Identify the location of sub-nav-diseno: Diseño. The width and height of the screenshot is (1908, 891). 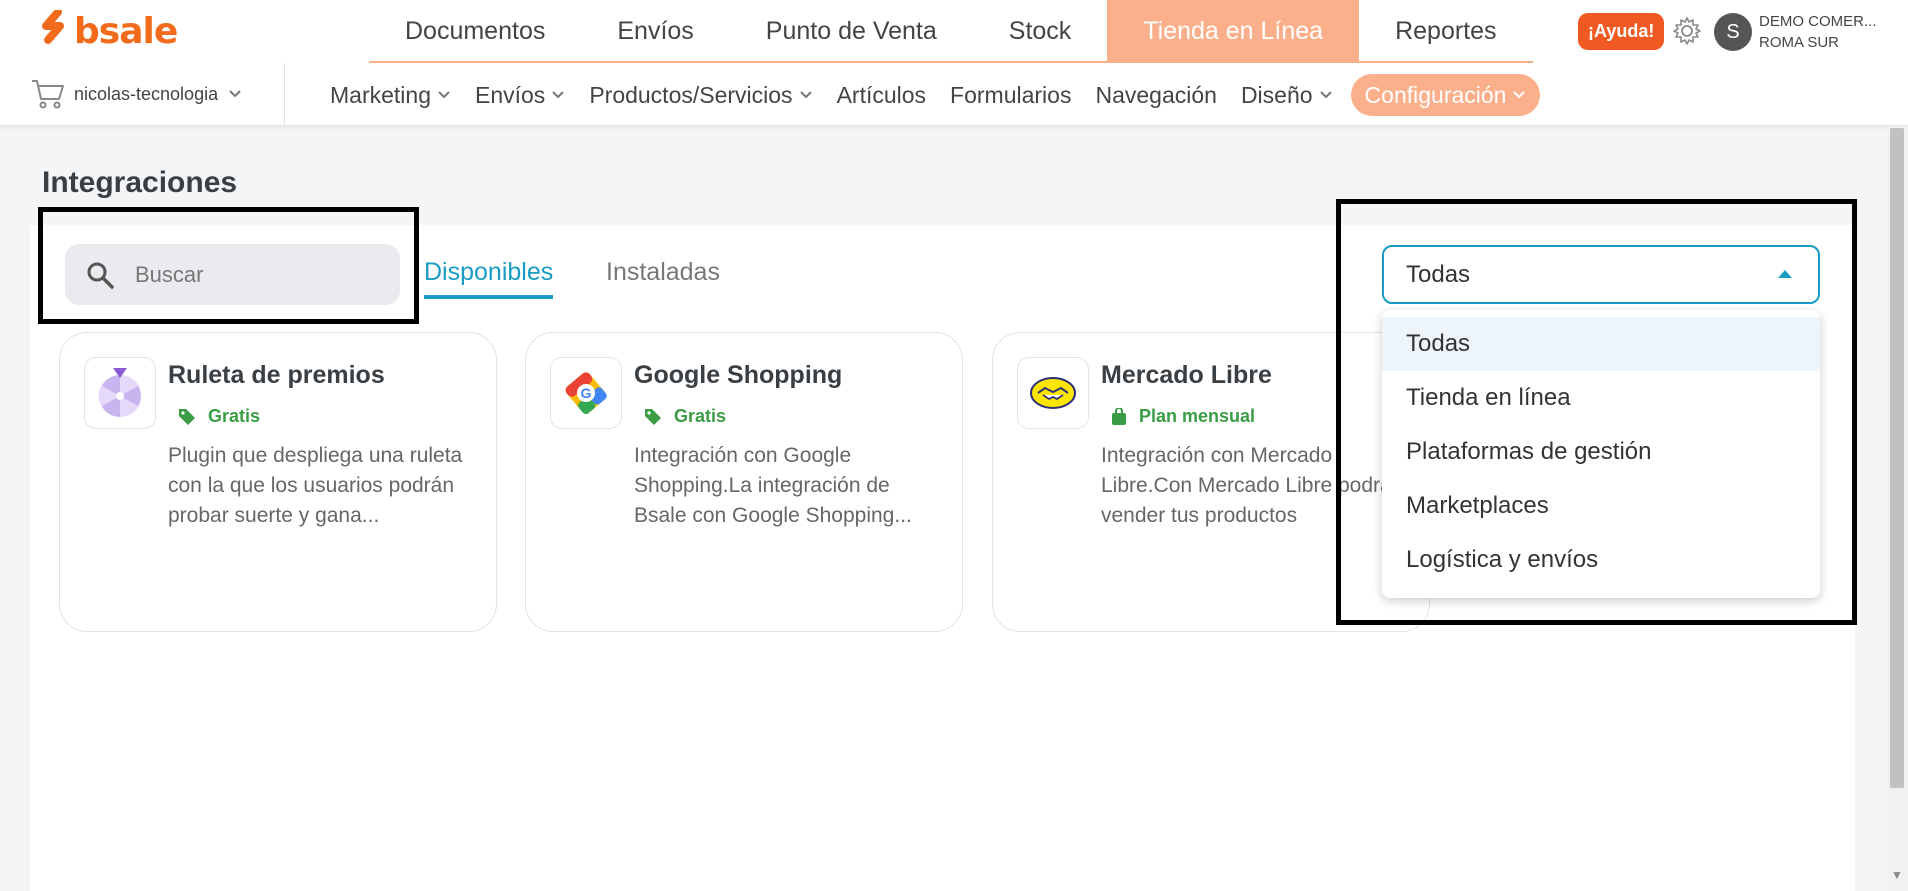
(1287, 95).